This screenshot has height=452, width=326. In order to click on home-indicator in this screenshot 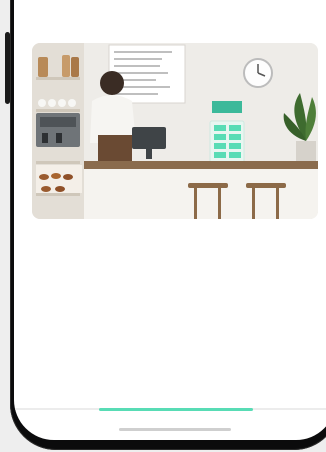, I will do `click(175, 429)`.